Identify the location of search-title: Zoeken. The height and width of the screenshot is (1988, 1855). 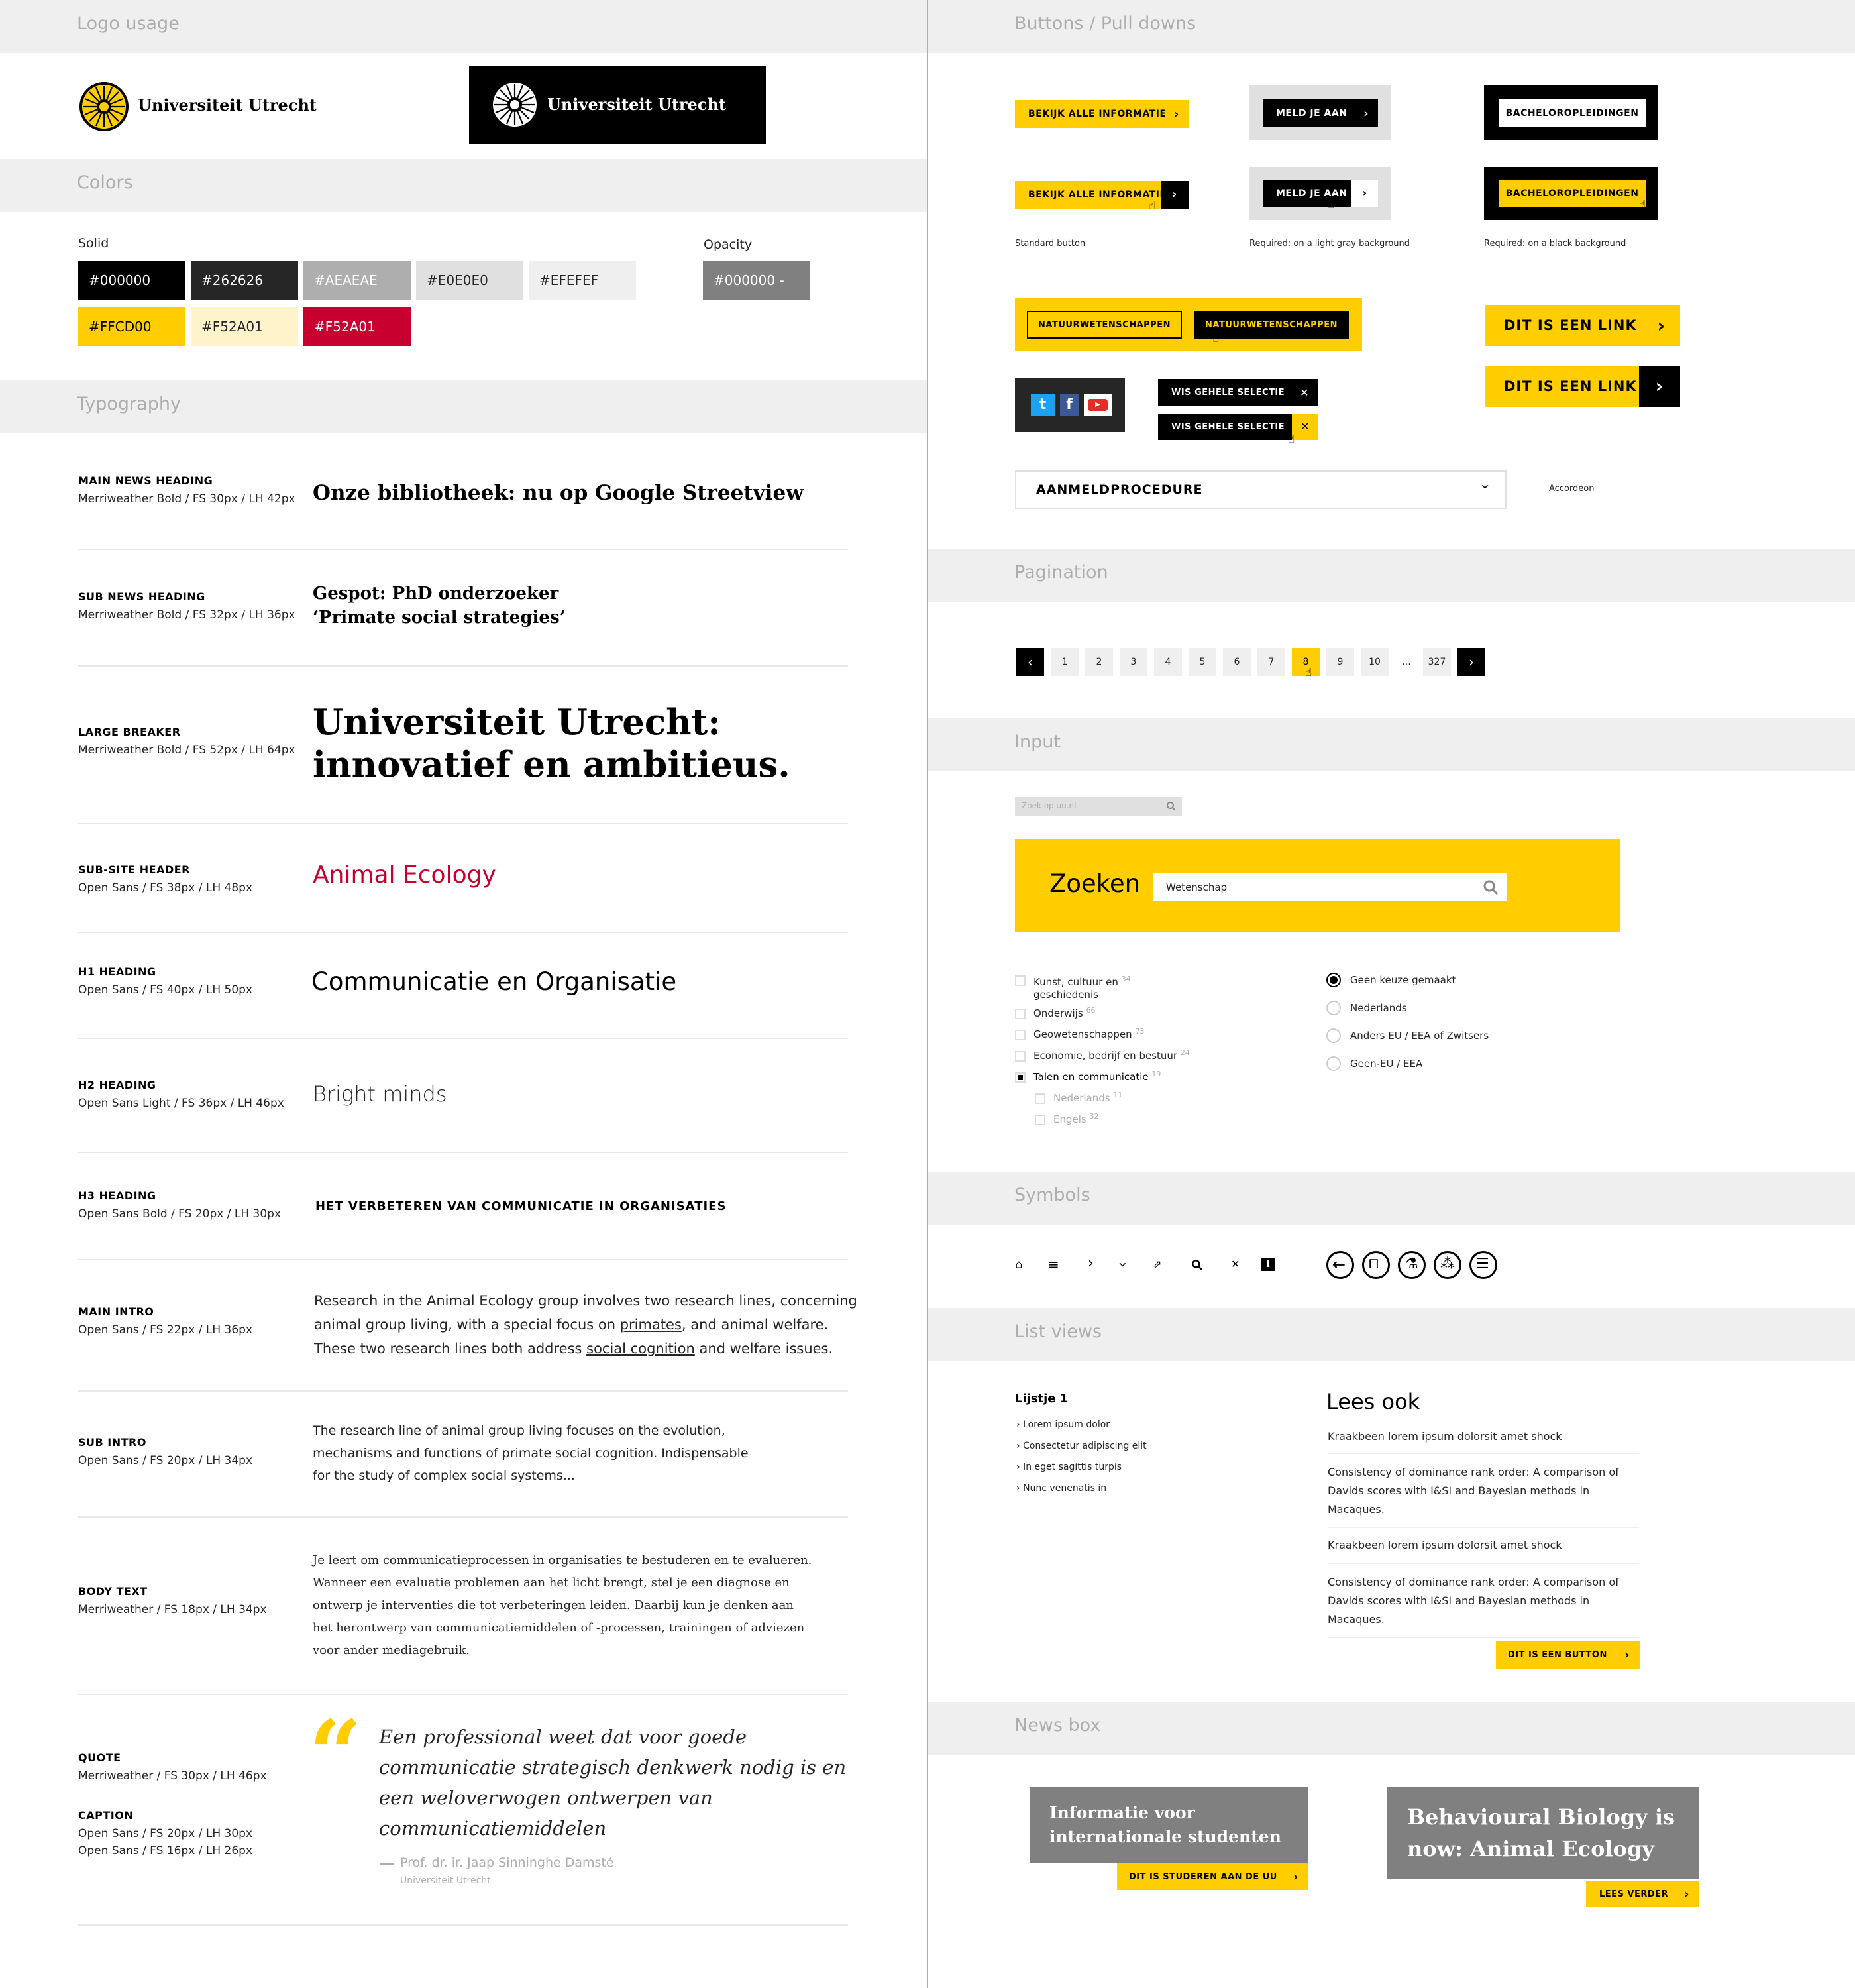
(1095, 883).